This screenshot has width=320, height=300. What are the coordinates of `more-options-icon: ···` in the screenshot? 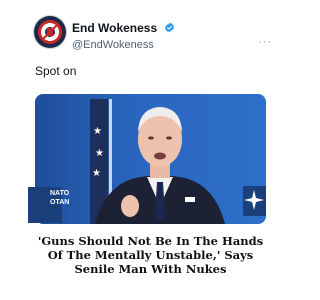 It's located at (265, 42).